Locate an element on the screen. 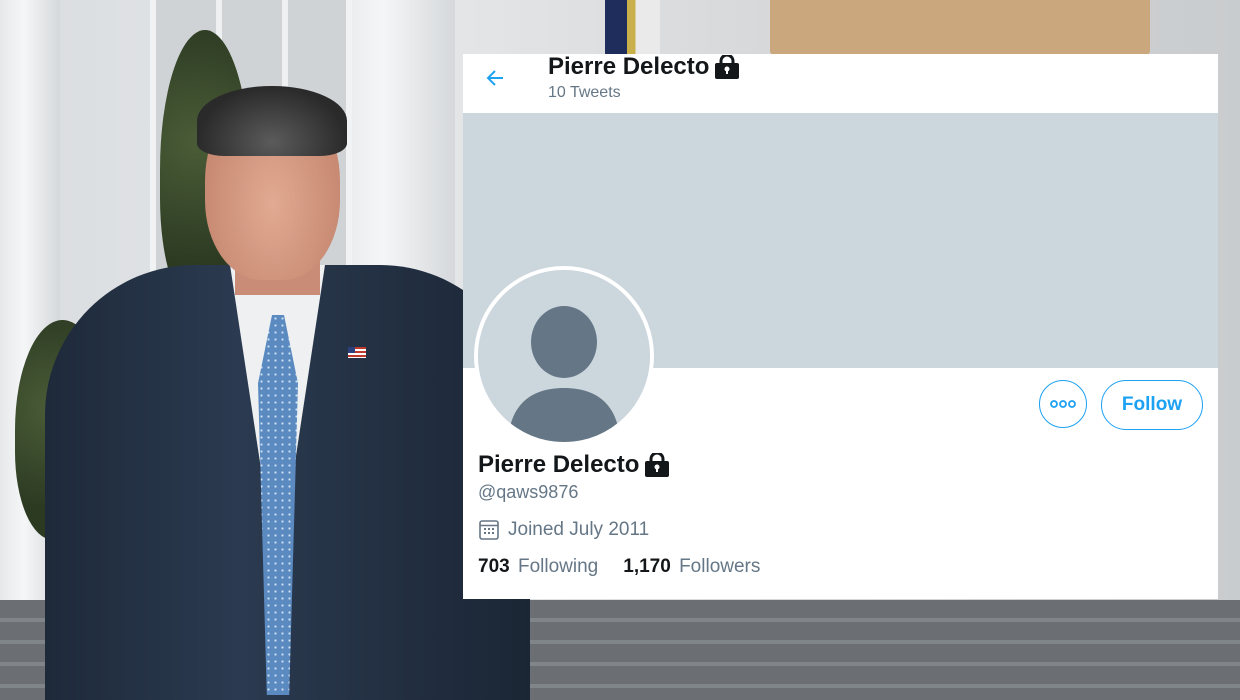 The image size is (1240, 700). more-dots-icon is located at coordinates (1063, 404).